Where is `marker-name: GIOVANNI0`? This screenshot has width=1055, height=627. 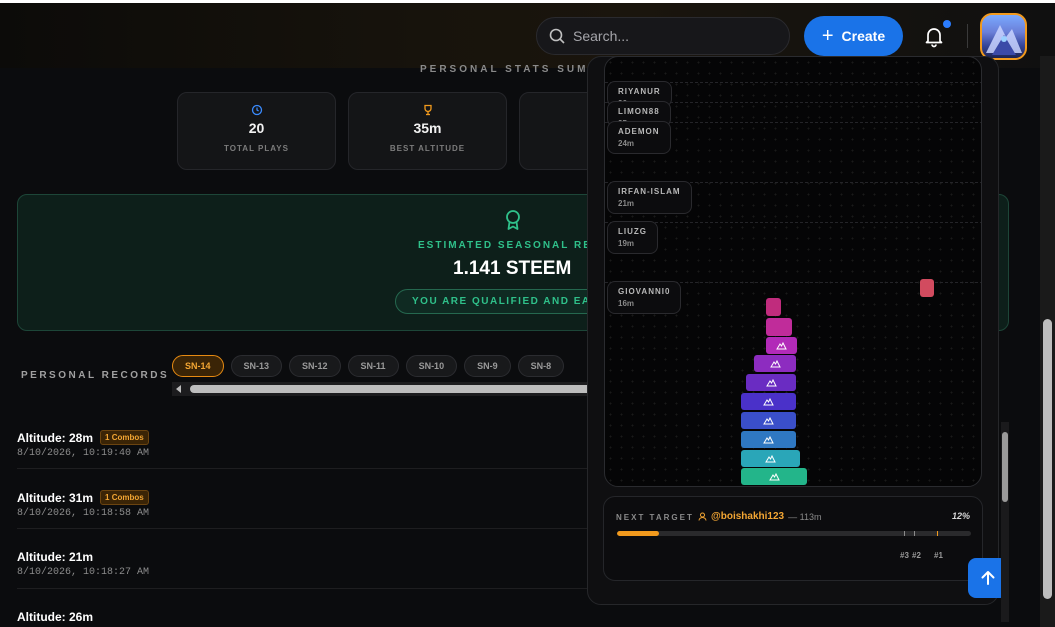 marker-name: GIOVANNI0 is located at coordinates (644, 291).